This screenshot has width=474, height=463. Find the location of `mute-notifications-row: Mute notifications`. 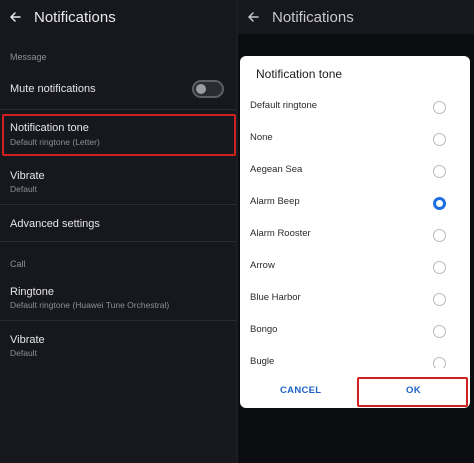

mute-notifications-row: Mute notifications is located at coordinates (118, 90).